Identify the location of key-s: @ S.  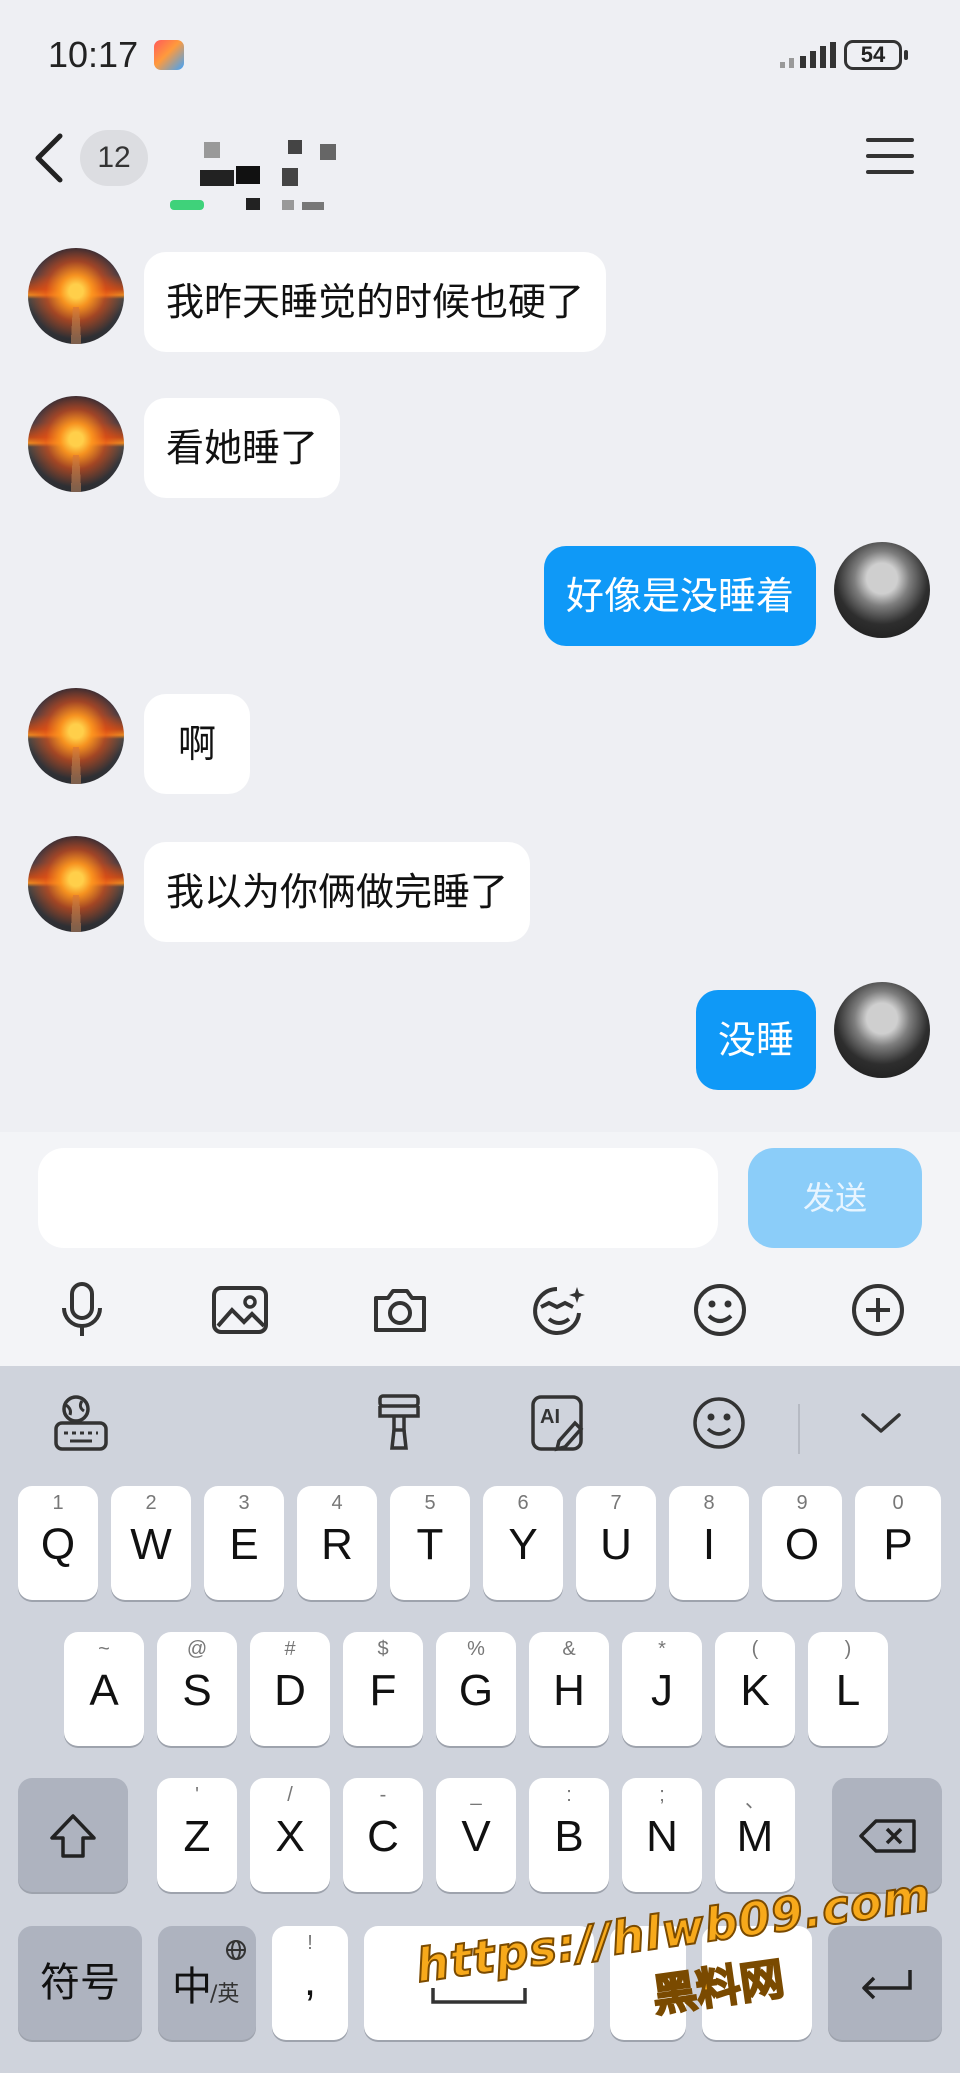
(197, 1689).